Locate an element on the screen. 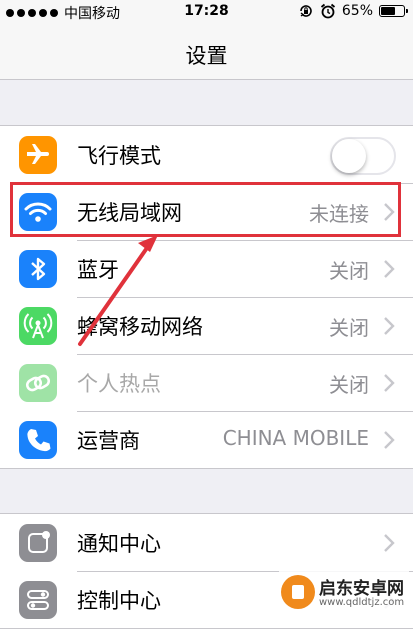  watermark-title: 启东安卓网 is located at coordinates (361, 589).